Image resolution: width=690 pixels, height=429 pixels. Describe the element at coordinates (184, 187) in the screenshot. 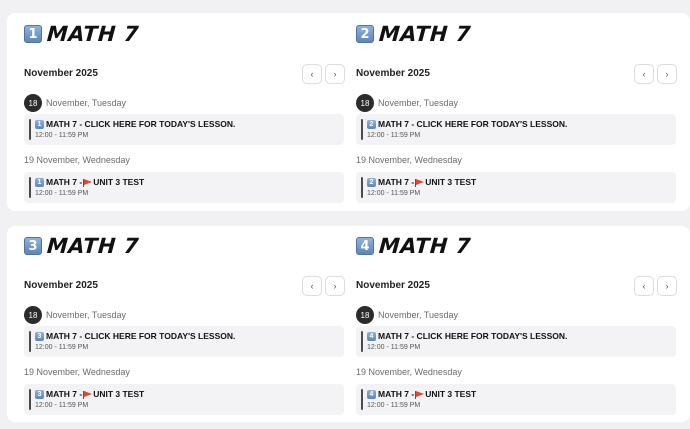

I see `event-item: 1 MATH 7 - UNIT 3 TEST 12:00 - 11:59 PM` at that location.